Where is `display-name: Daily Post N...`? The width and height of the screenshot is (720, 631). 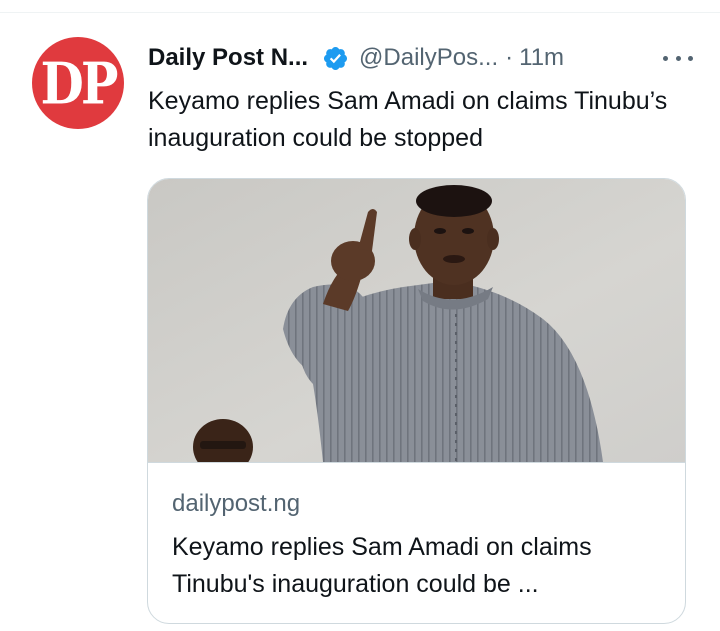 display-name: Daily Post N... is located at coordinates (228, 58).